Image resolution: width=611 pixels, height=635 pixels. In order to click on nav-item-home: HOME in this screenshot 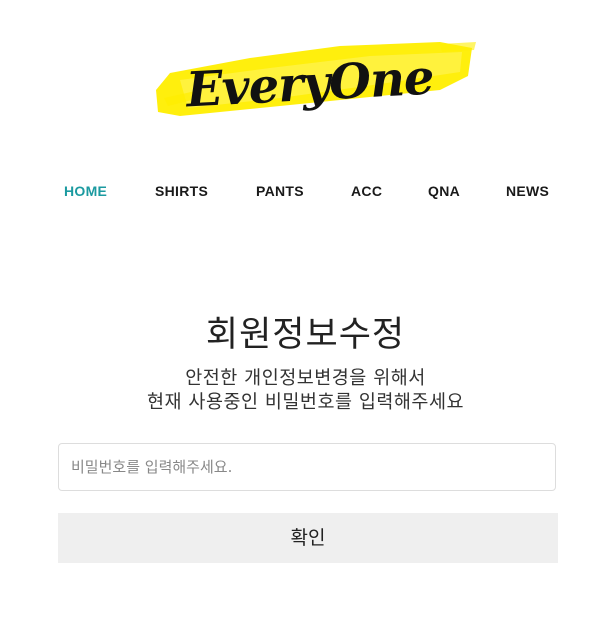, I will do `click(85, 191)`.